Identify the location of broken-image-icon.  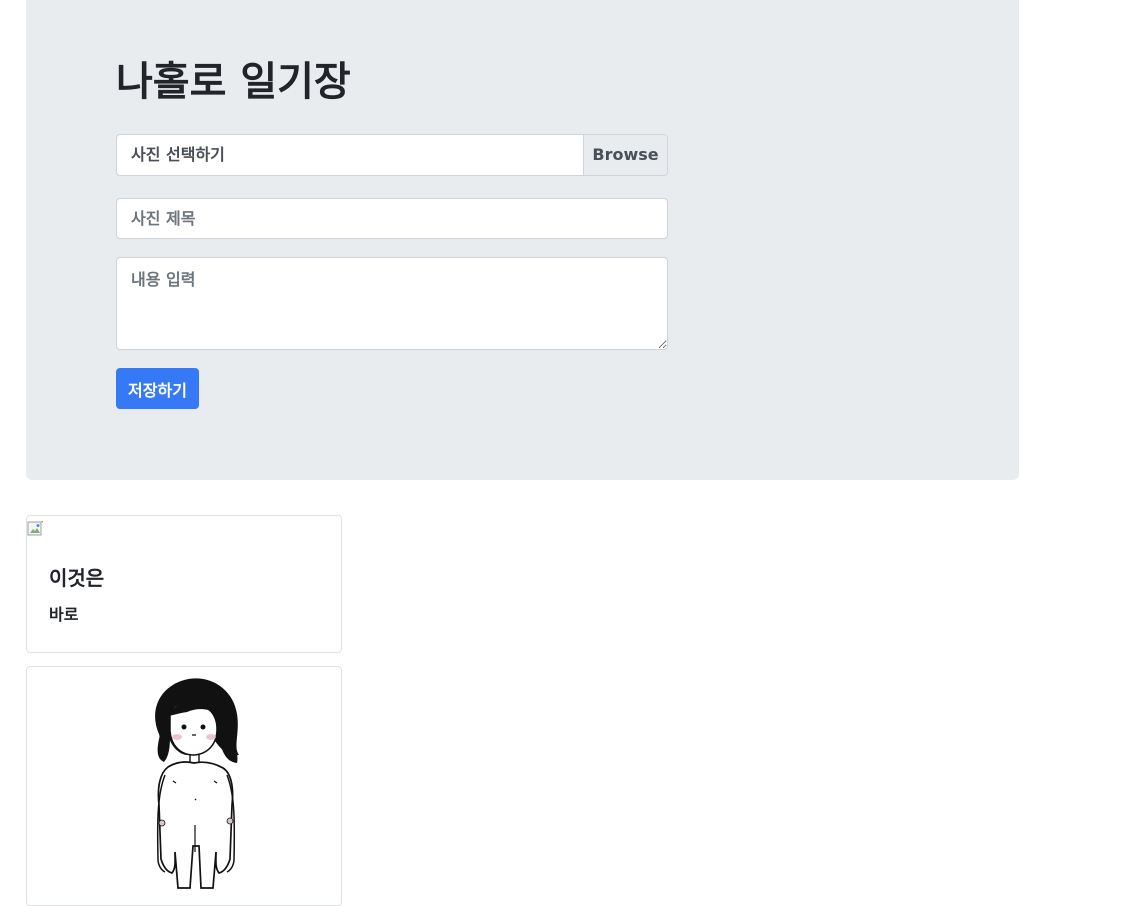
(35, 528).